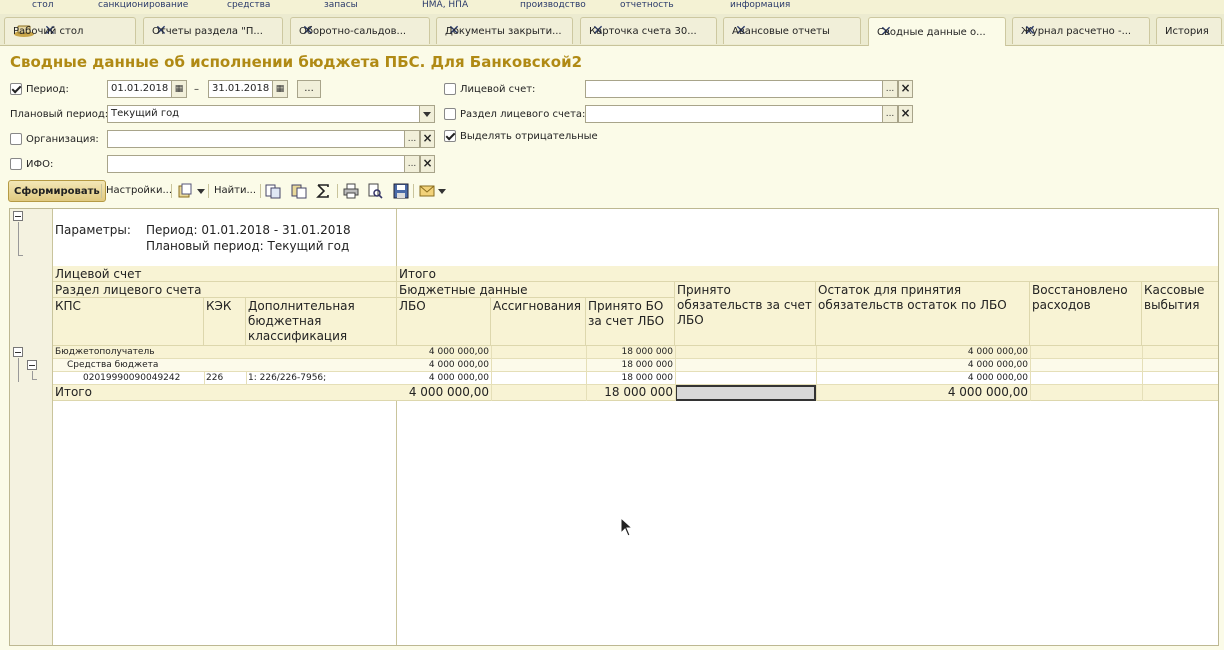 The width and height of the screenshot is (1224, 650). What do you see at coordinates (401, 191) in the screenshot?
I see `save-icon` at bounding box center [401, 191].